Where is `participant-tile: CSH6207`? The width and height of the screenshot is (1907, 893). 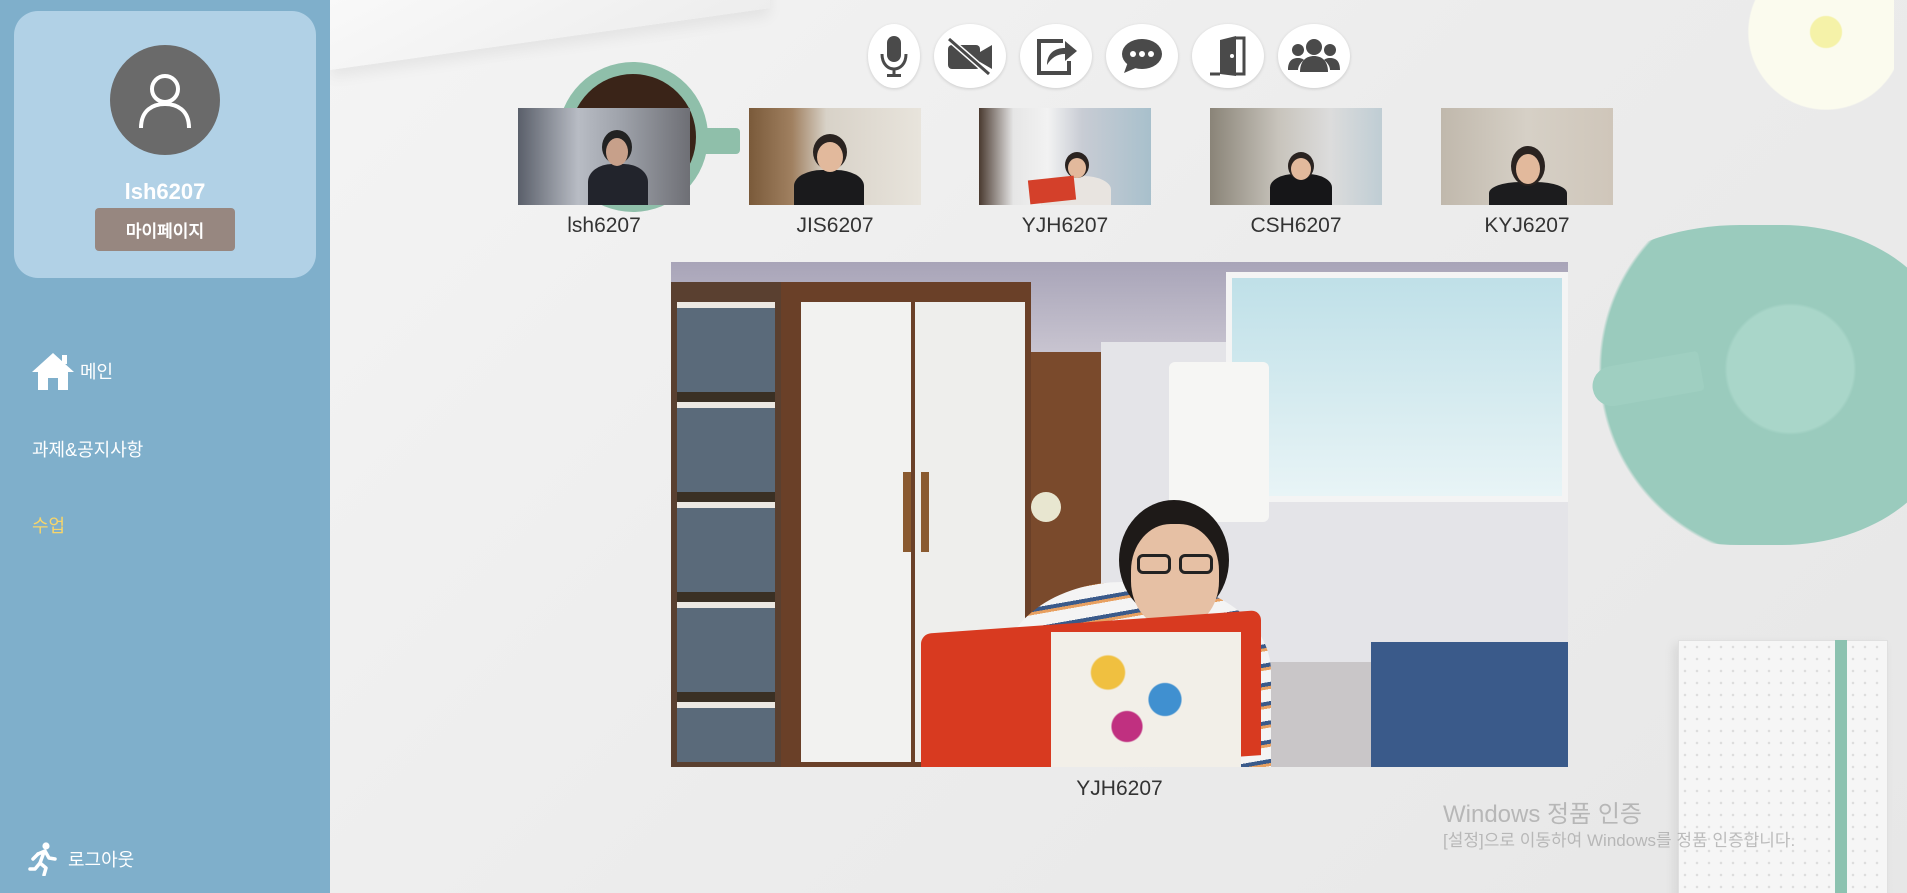 participant-tile: CSH6207 is located at coordinates (1296, 173).